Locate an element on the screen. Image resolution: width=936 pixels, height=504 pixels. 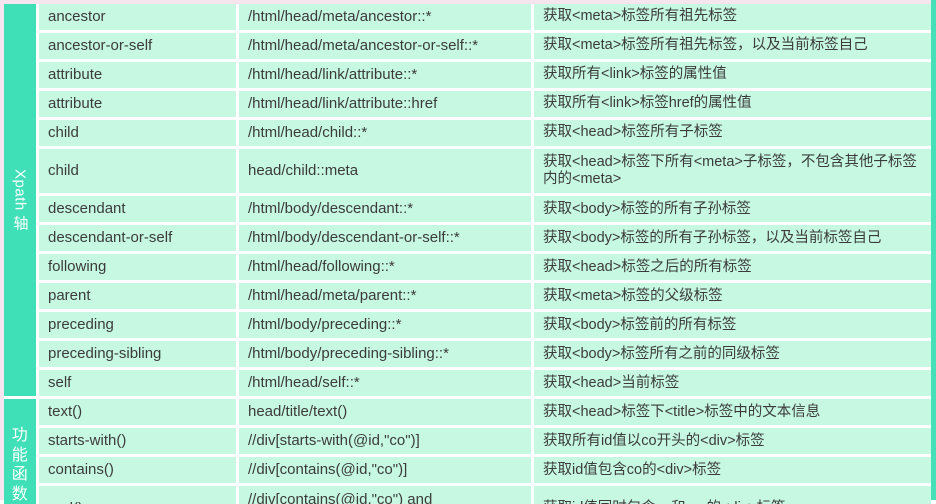
description-cell: 获取<body>标签的所有子孙标签 is located at coordinates (732, 209).